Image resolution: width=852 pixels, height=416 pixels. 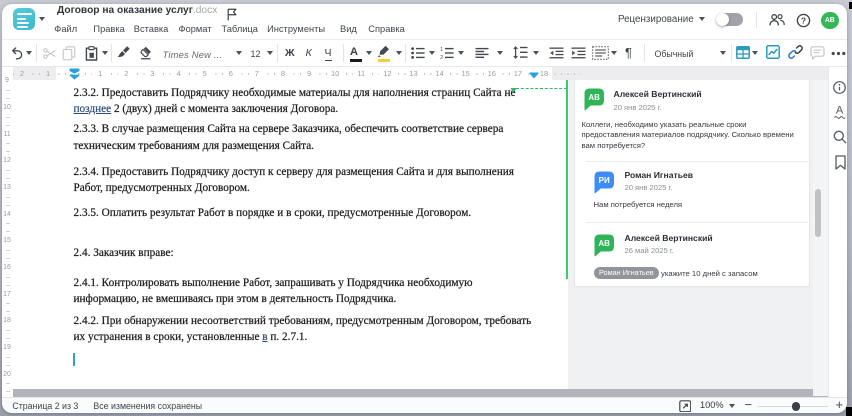 What do you see at coordinates (603, 180) in the screenshot?
I see `svg-text: РИ` at bounding box center [603, 180].